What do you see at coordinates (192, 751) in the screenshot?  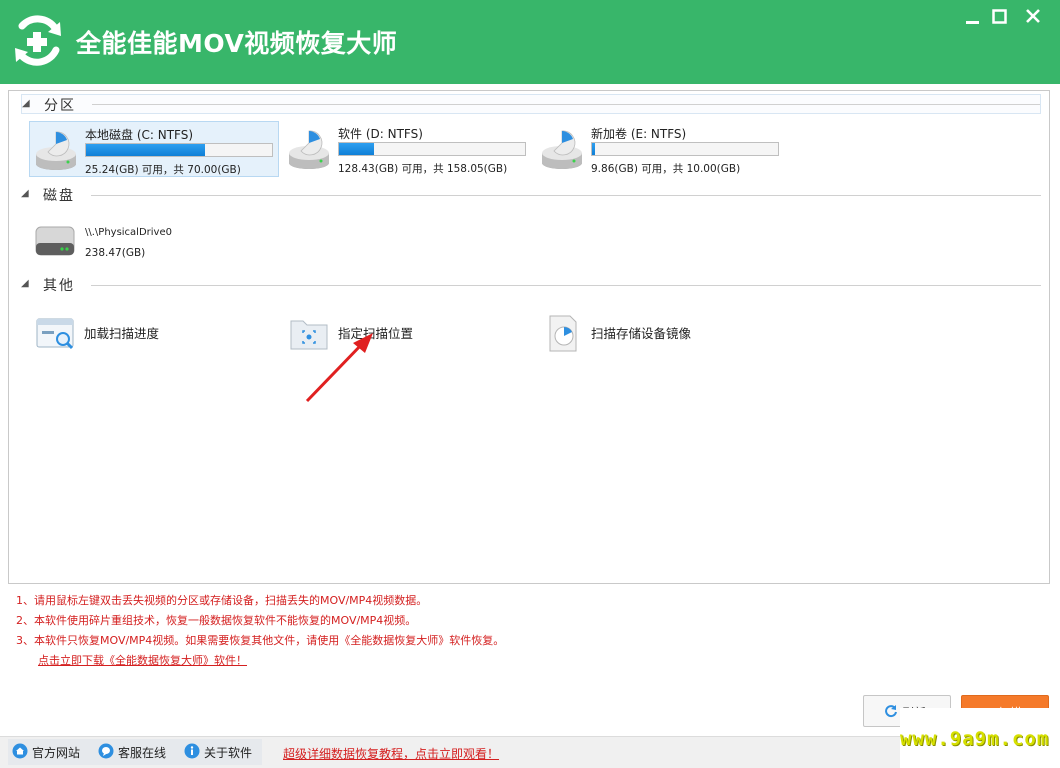 I see `info-icon` at bounding box center [192, 751].